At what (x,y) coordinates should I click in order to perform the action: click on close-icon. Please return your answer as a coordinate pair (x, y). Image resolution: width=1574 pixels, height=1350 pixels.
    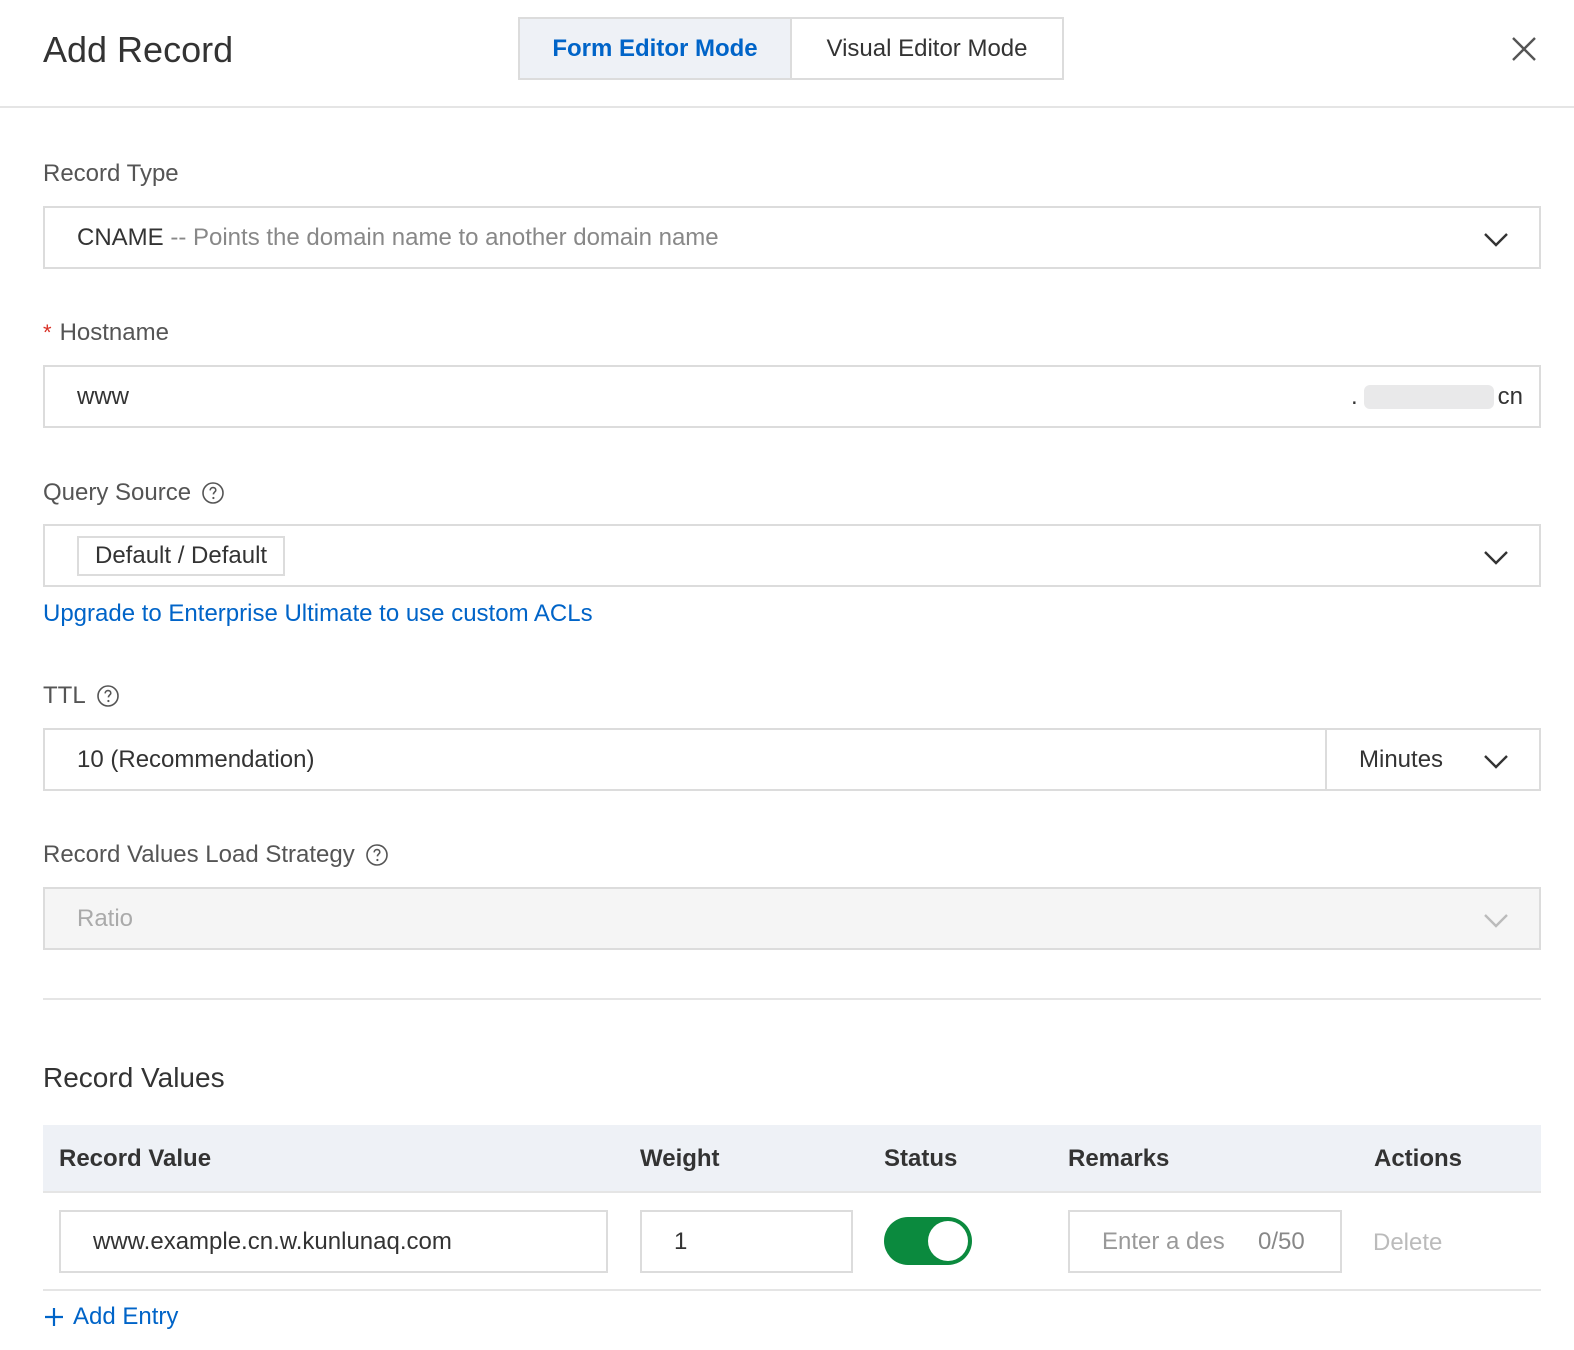
    Looking at the image, I should click on (1524, 49).